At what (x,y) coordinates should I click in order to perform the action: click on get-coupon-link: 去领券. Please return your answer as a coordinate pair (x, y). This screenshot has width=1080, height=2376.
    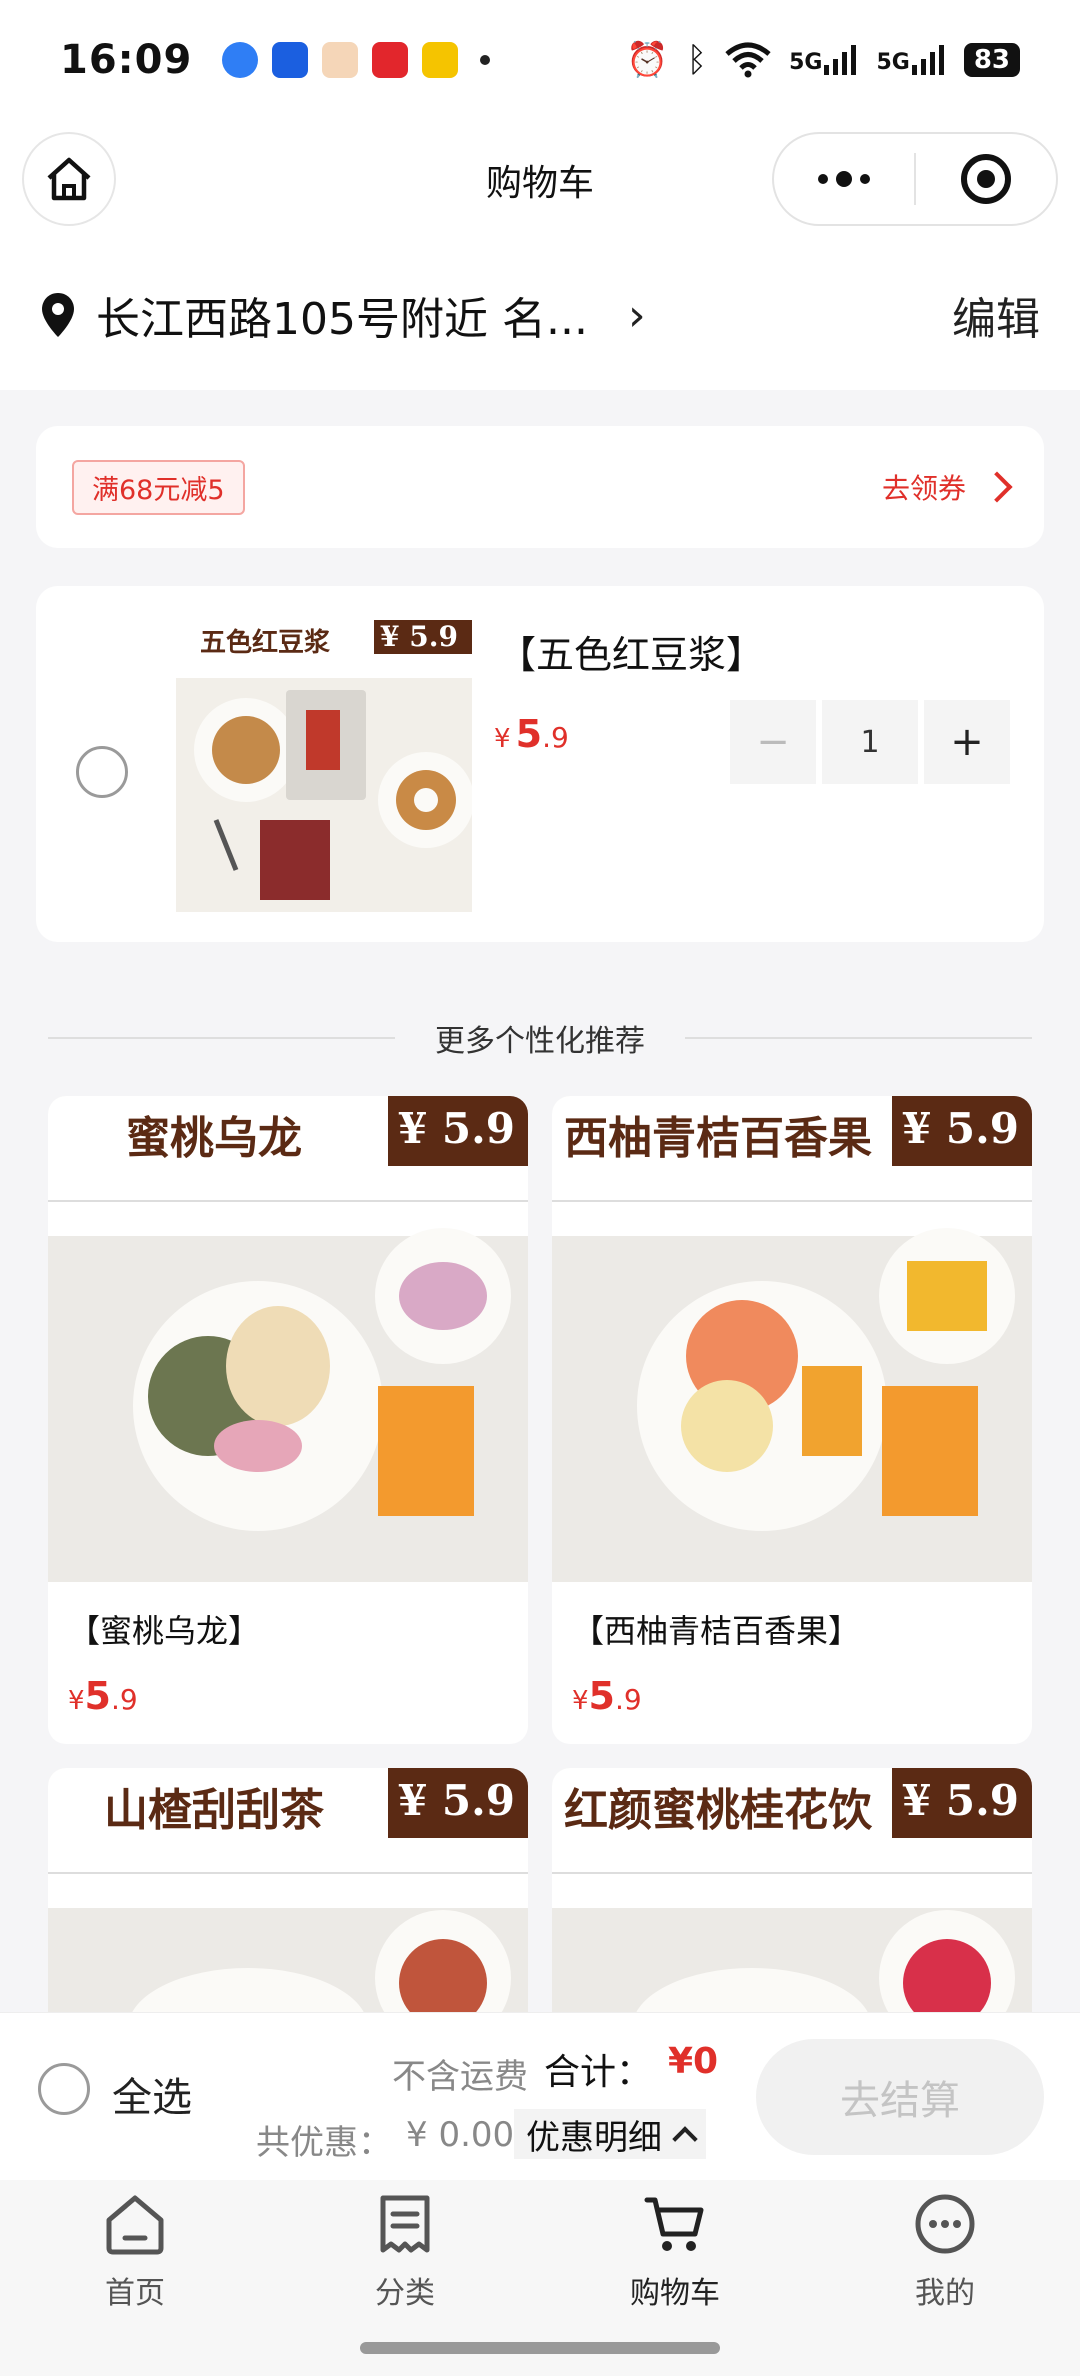
    Looking at the image, I should click on (947, 487).